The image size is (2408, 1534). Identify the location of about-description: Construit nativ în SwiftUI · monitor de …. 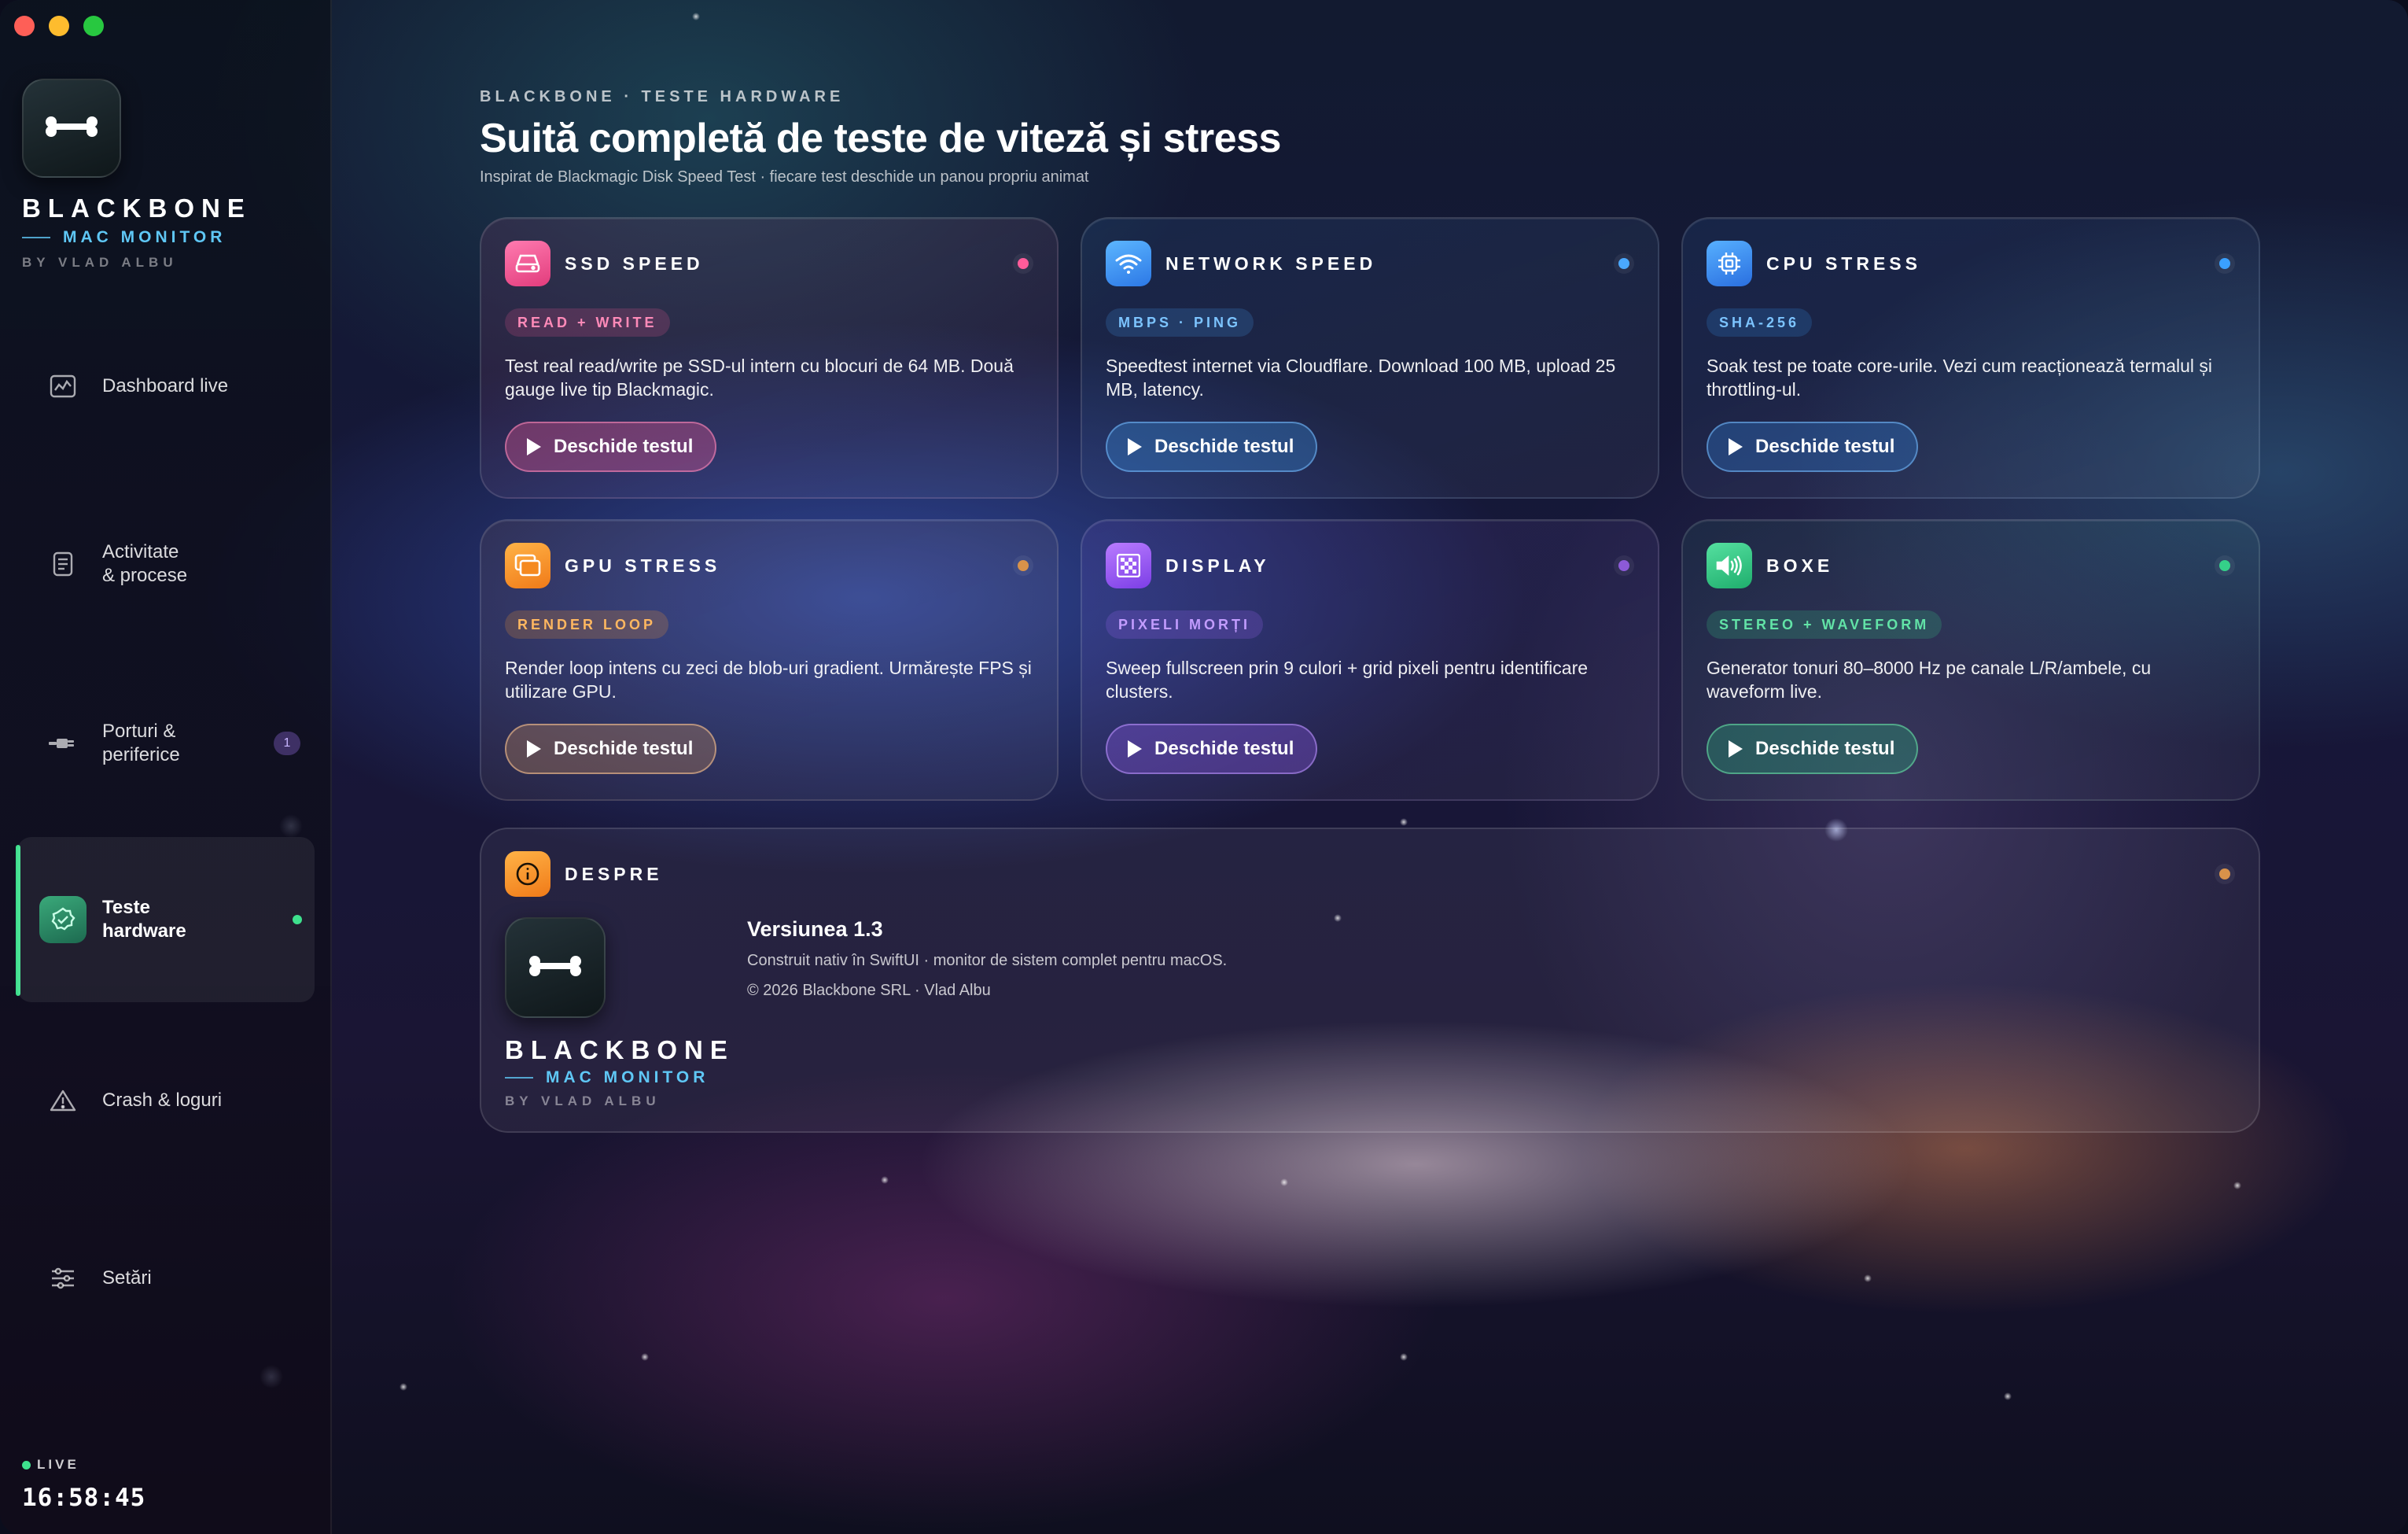
(987, 960).